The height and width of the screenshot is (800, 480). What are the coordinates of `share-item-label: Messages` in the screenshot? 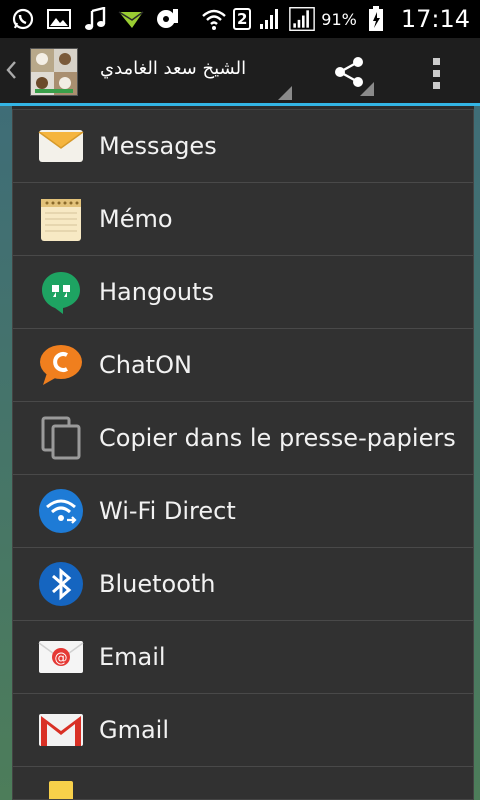 It's located at (158, 146).